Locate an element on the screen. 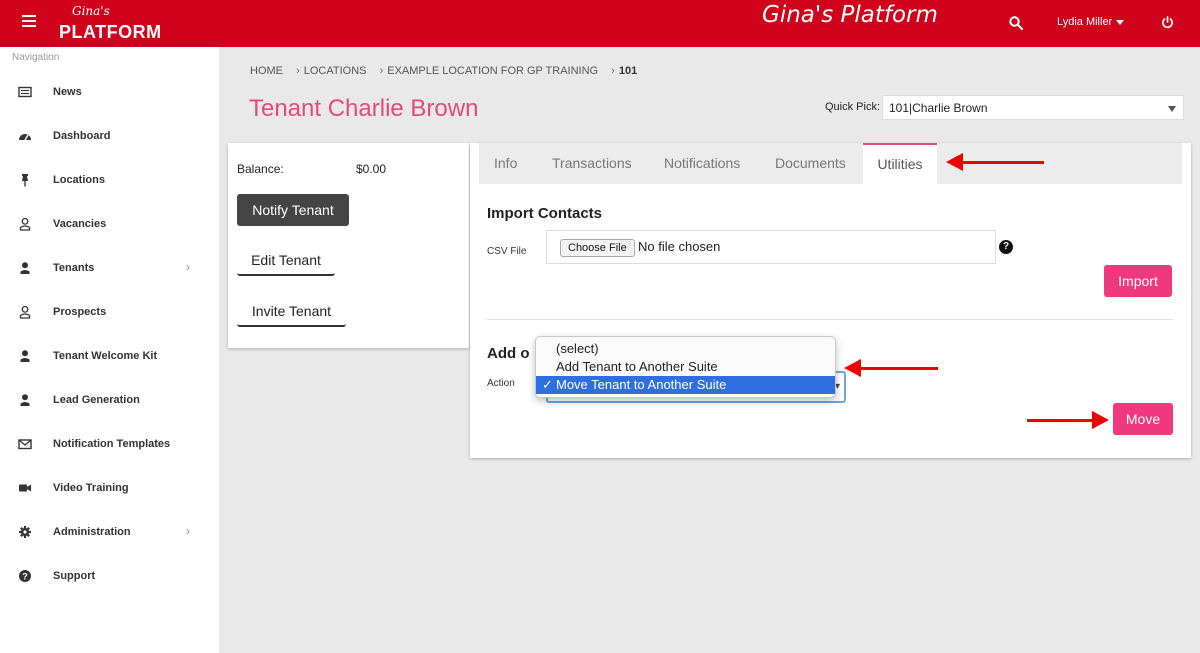 This screenshot has height=653, width=1200. breadcrumb-home: HOME is located at coordinates (266, 71).